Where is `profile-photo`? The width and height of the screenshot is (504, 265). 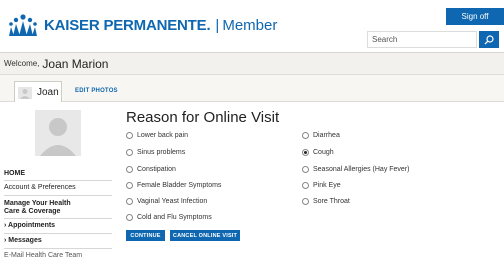 profile-photo is located at coordinates (58, 133).